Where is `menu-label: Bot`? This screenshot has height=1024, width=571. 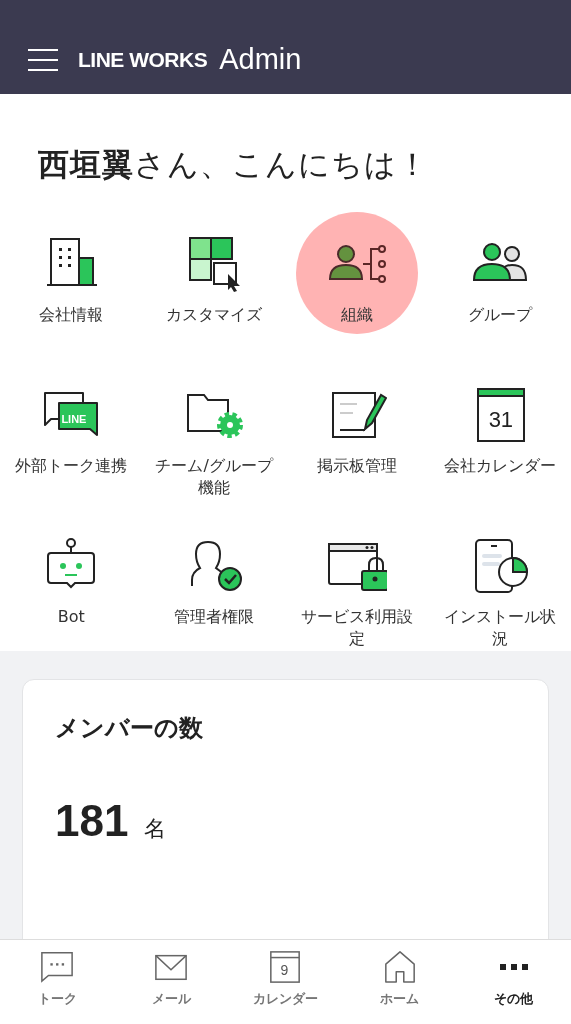 menu-label: Bot is located at coordinates (71, 617).